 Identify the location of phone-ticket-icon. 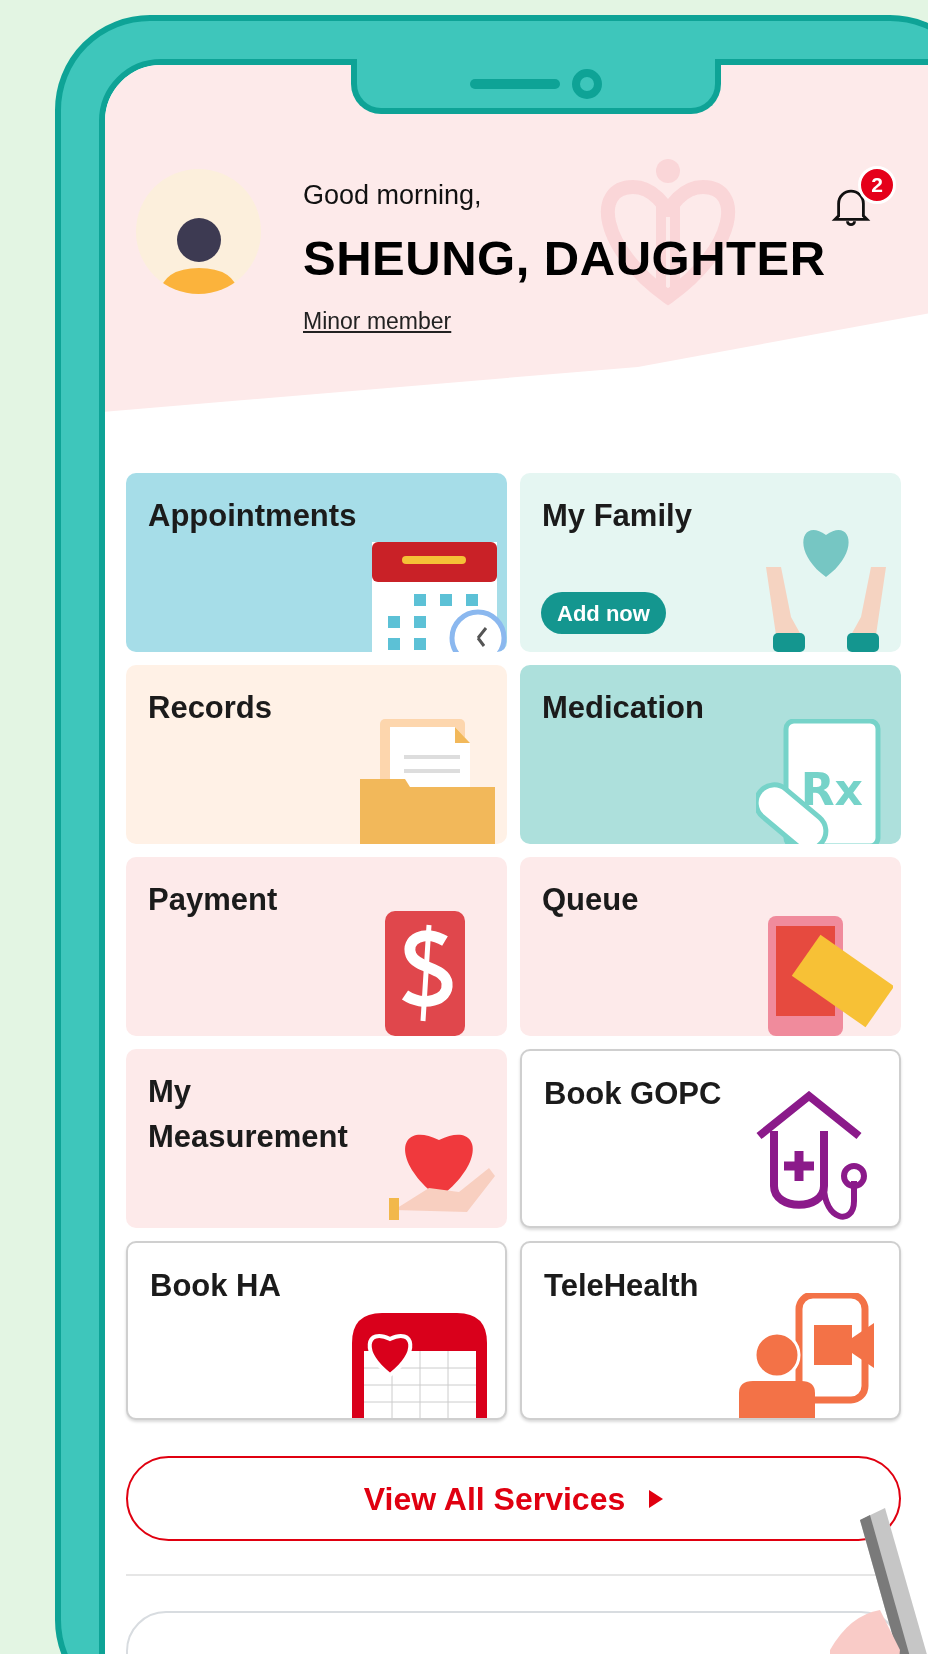
(830, 976).